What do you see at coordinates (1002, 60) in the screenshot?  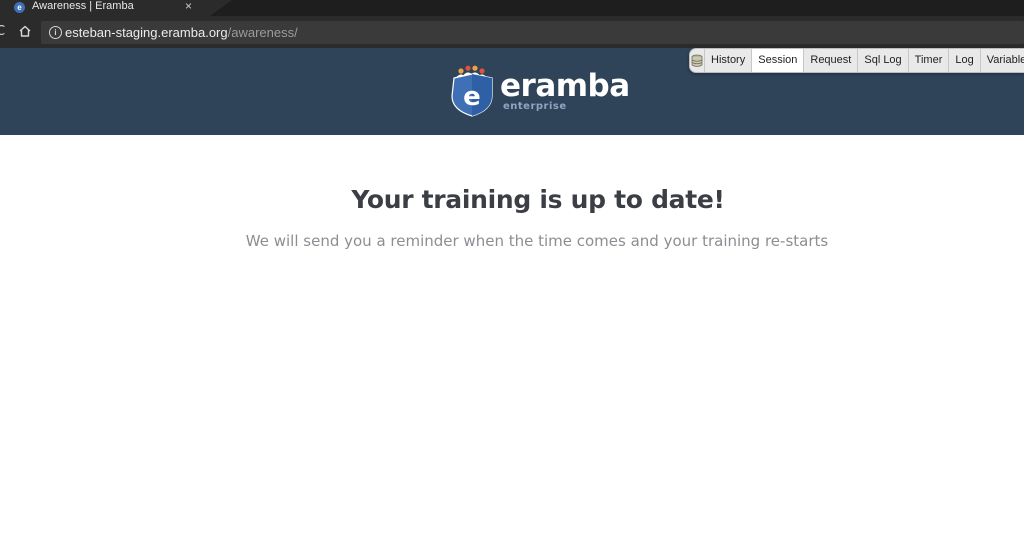 I see `debug-tab-variables: Variables` at bounding box center [1002, 60].